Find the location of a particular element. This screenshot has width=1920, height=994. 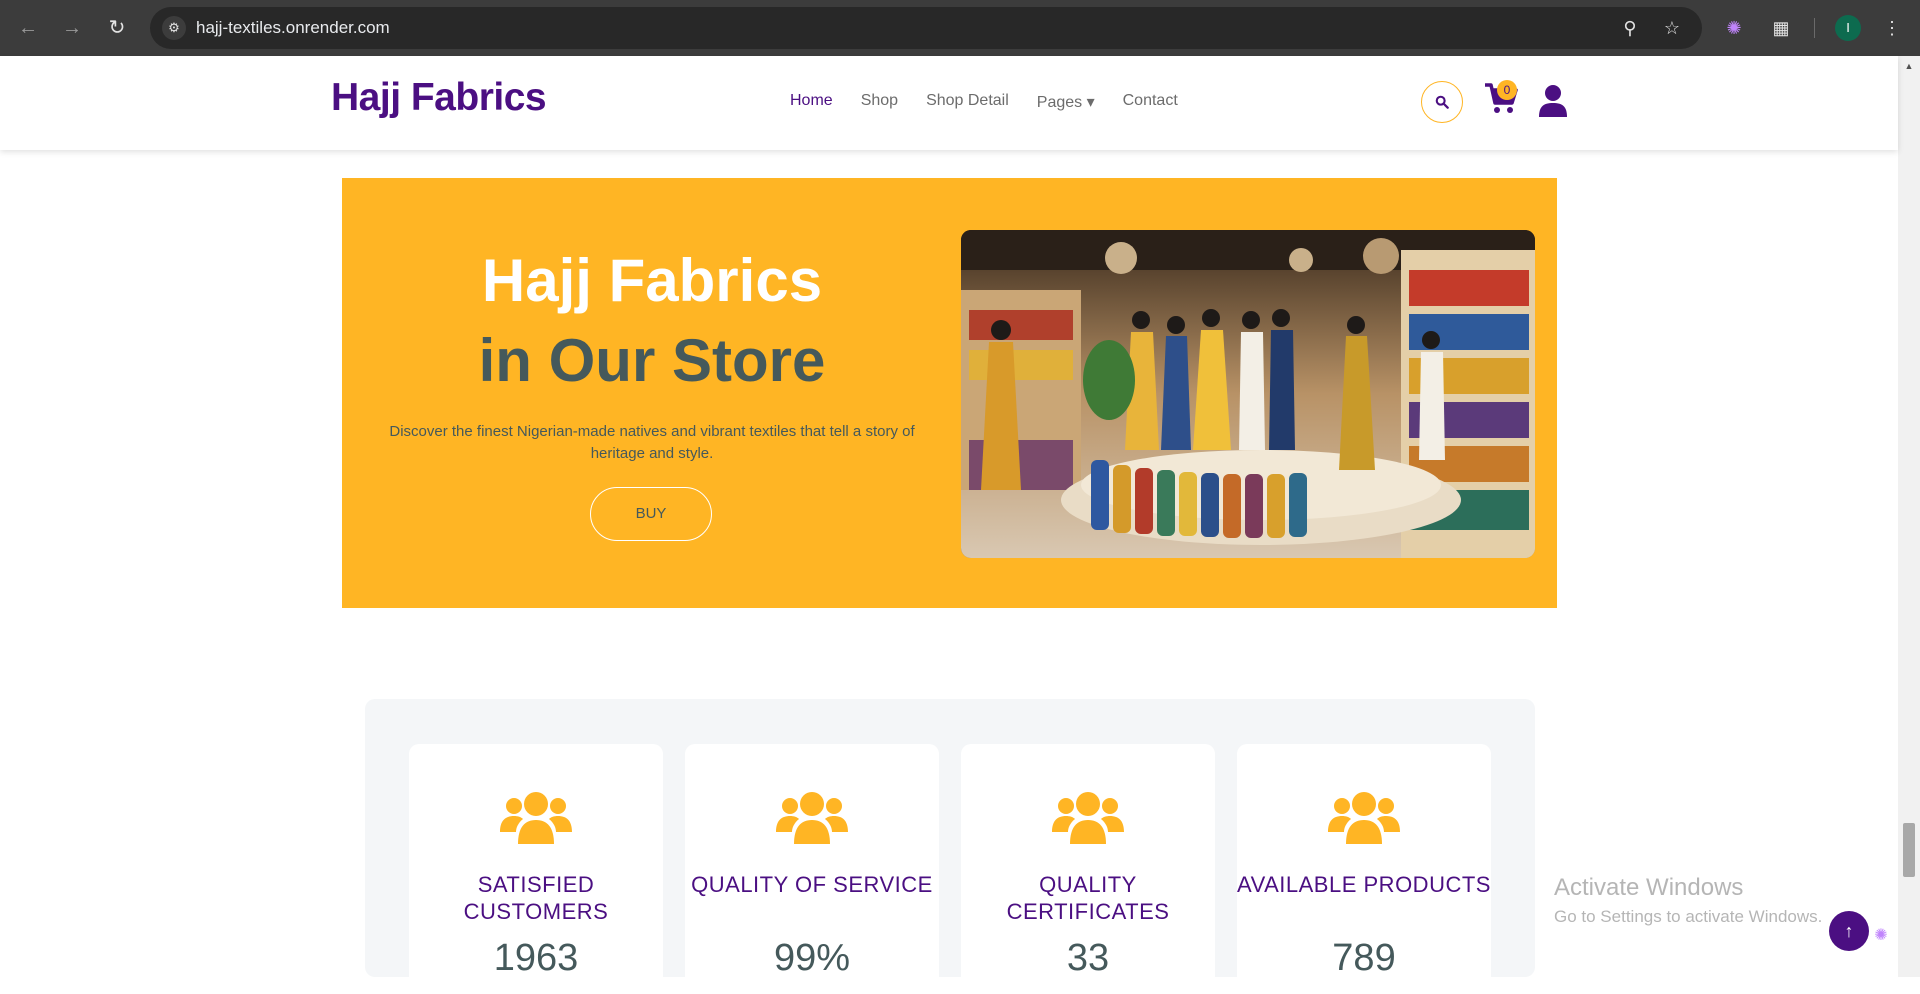

user-icon is located at coordinates (1553, 101).